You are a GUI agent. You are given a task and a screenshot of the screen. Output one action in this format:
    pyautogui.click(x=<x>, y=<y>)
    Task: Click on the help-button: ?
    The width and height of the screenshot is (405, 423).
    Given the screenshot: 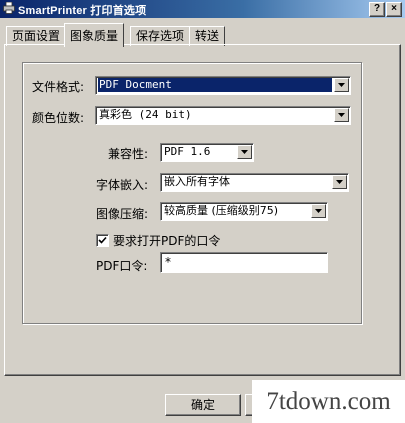 What is the action you would take?
    pyautogui.click(x=377, y=9)
    